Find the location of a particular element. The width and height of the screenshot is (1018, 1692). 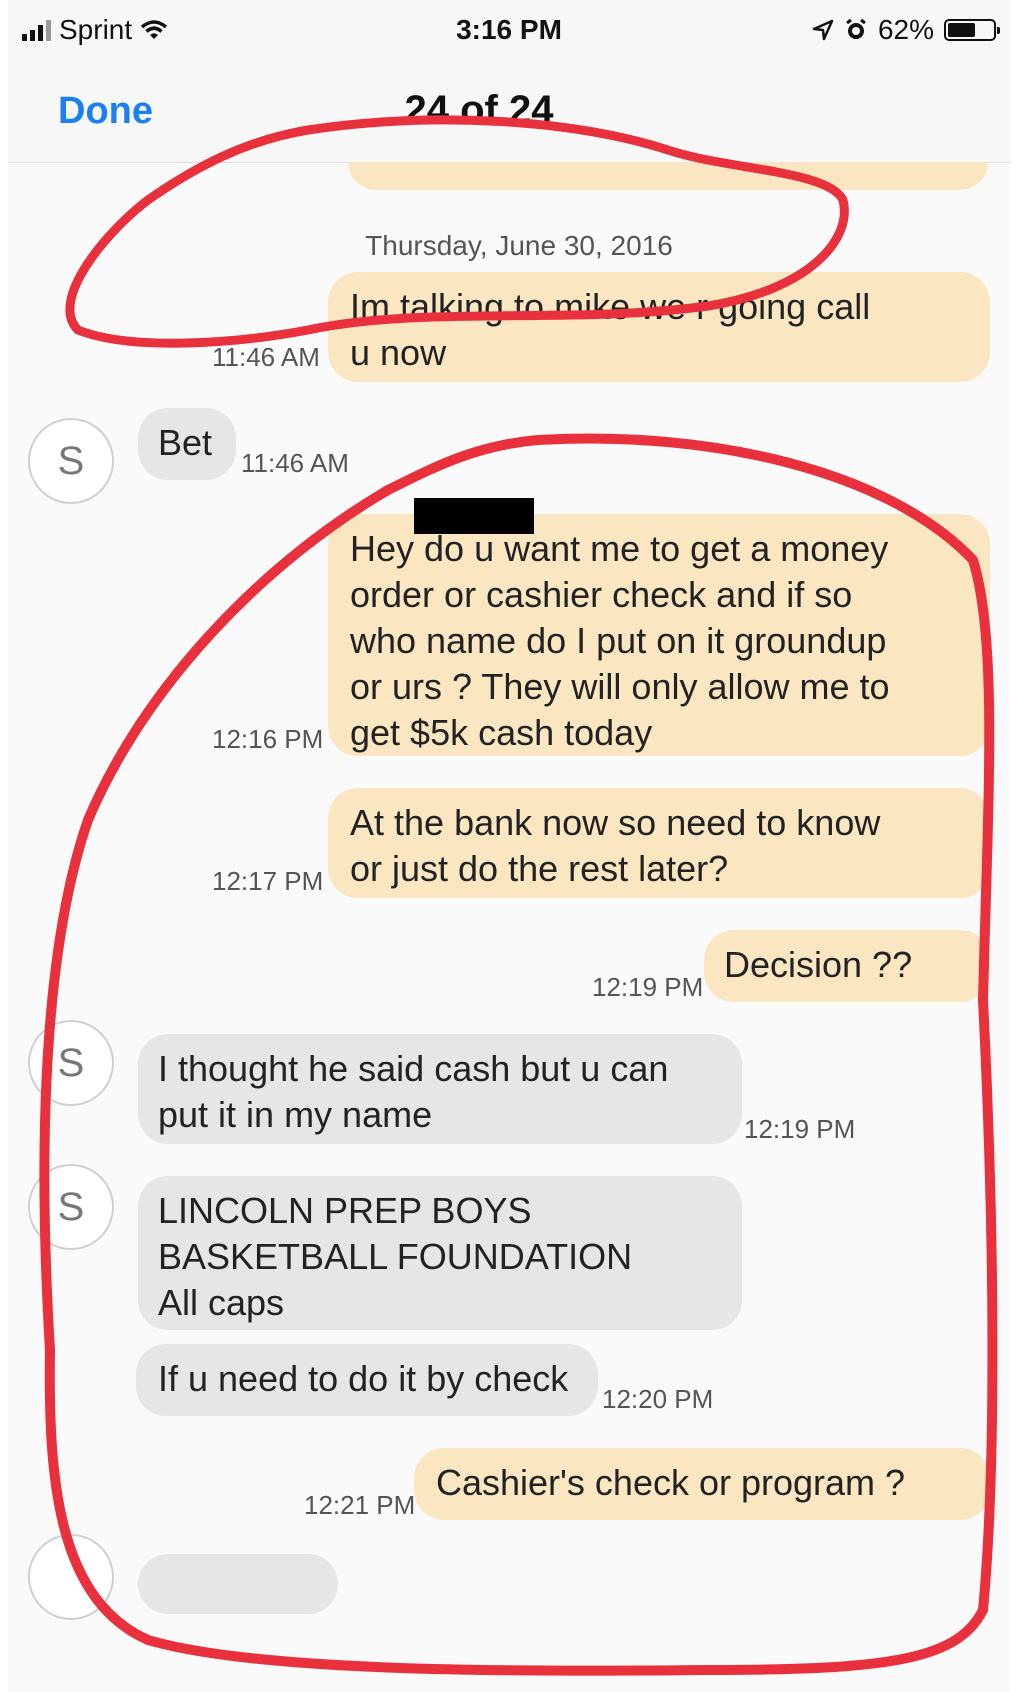

message-timestamp: 12:16 PM is located at coordinates (268, 739).